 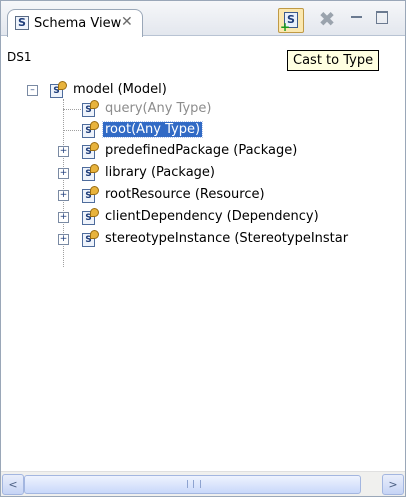 I want to click on remove-button: ✖, so click(x=327, y=19).